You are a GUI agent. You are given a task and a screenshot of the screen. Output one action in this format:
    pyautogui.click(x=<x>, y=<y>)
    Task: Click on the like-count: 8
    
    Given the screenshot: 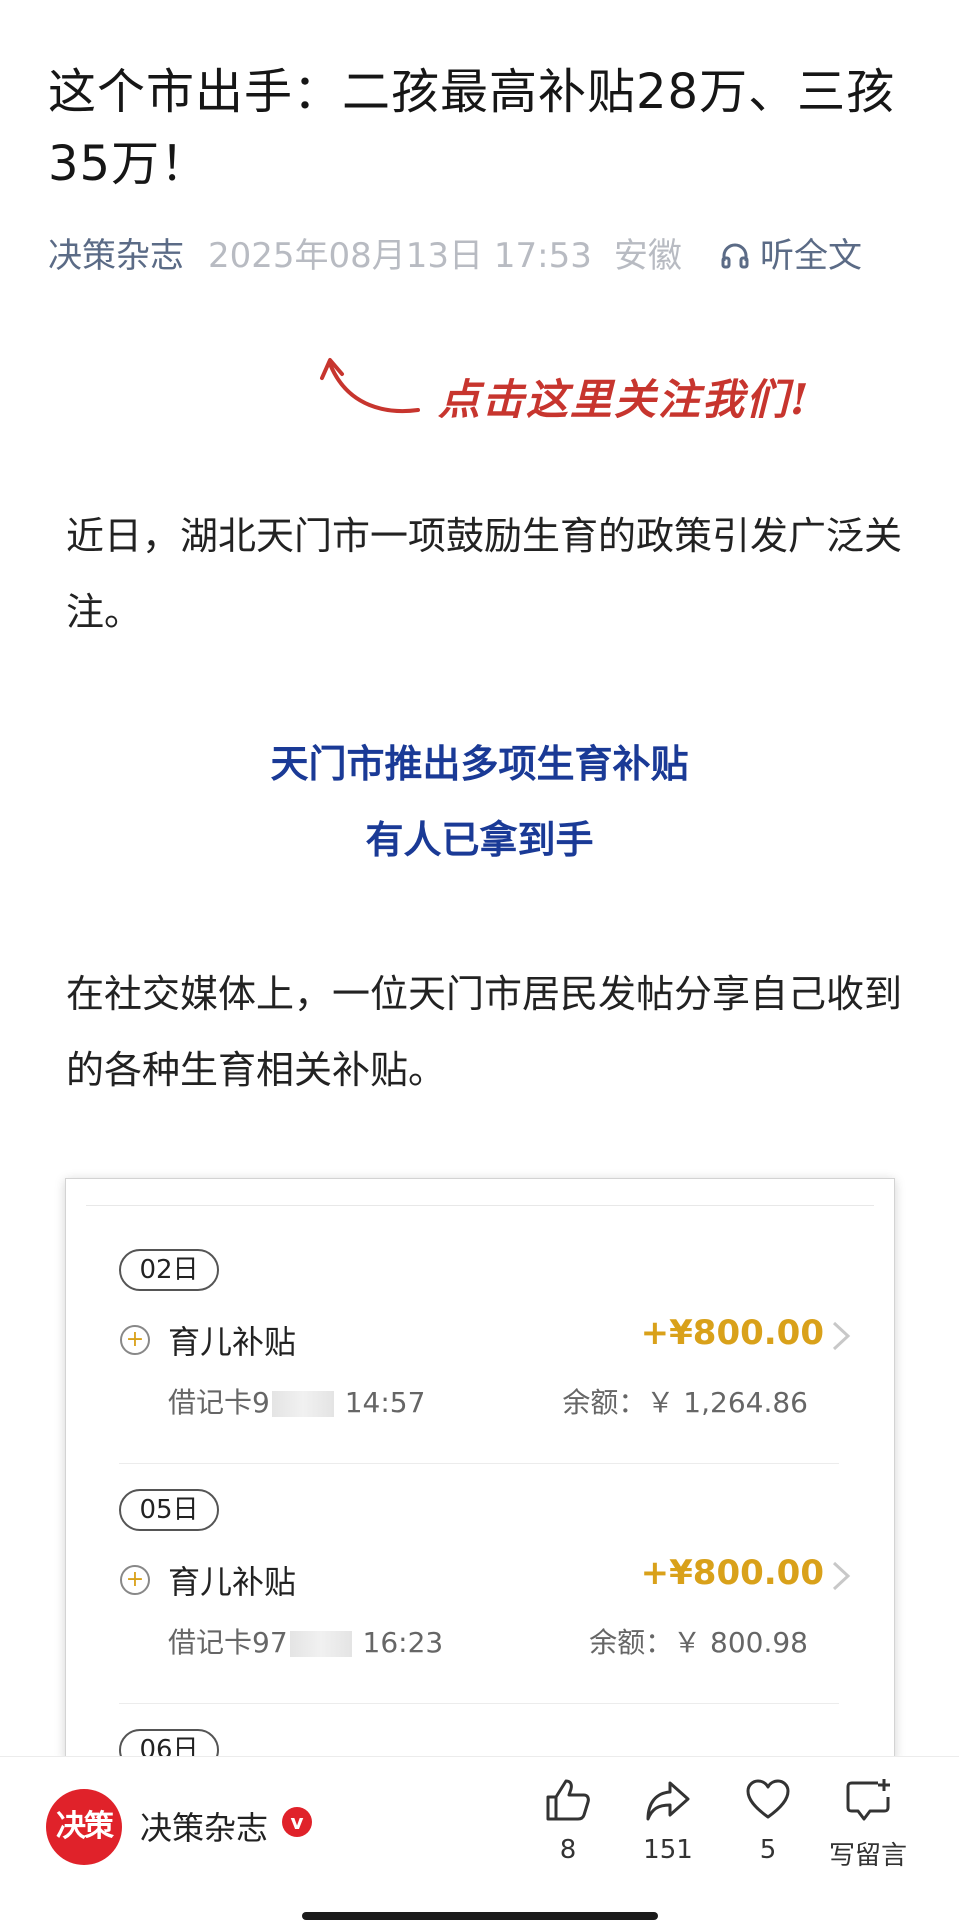 What is the action you would take?
    pyautogui.click(x=568, y=1850)
    